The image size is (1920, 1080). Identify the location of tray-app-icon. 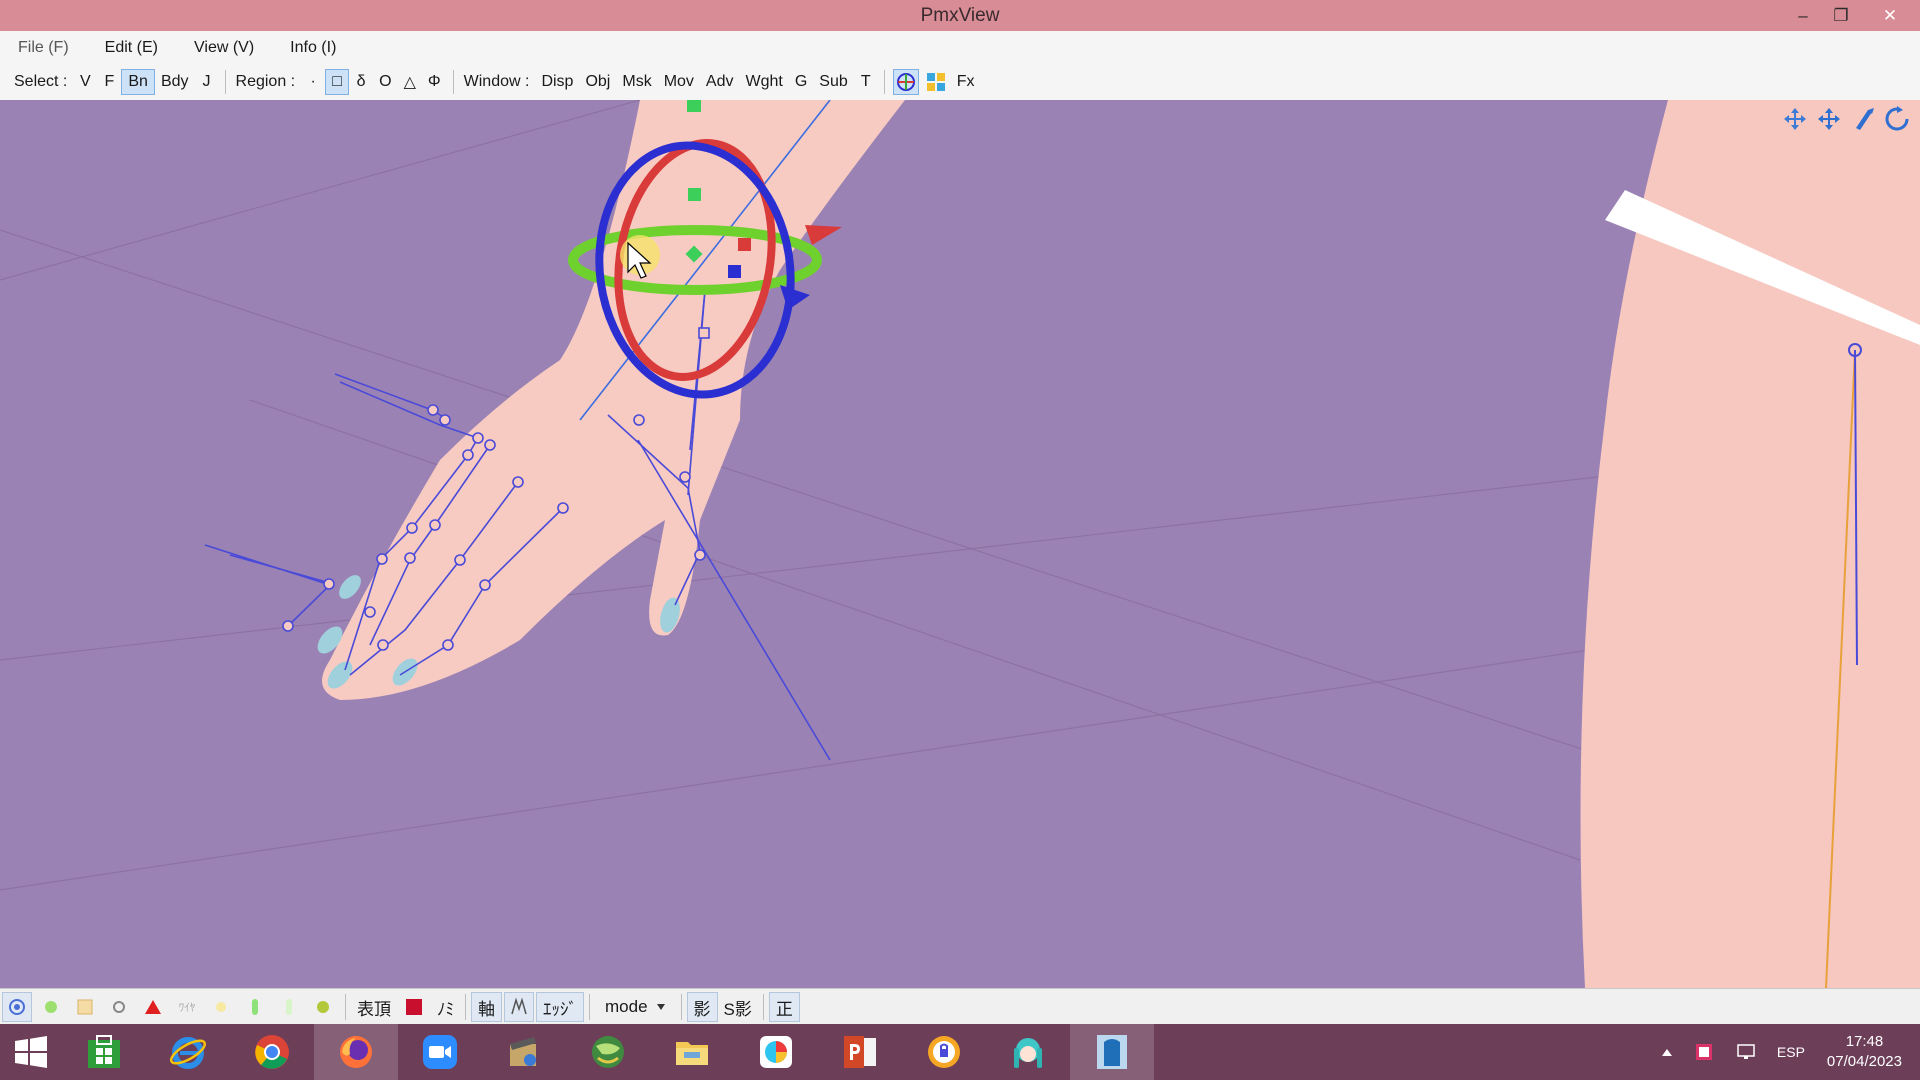
(1704, 1052).